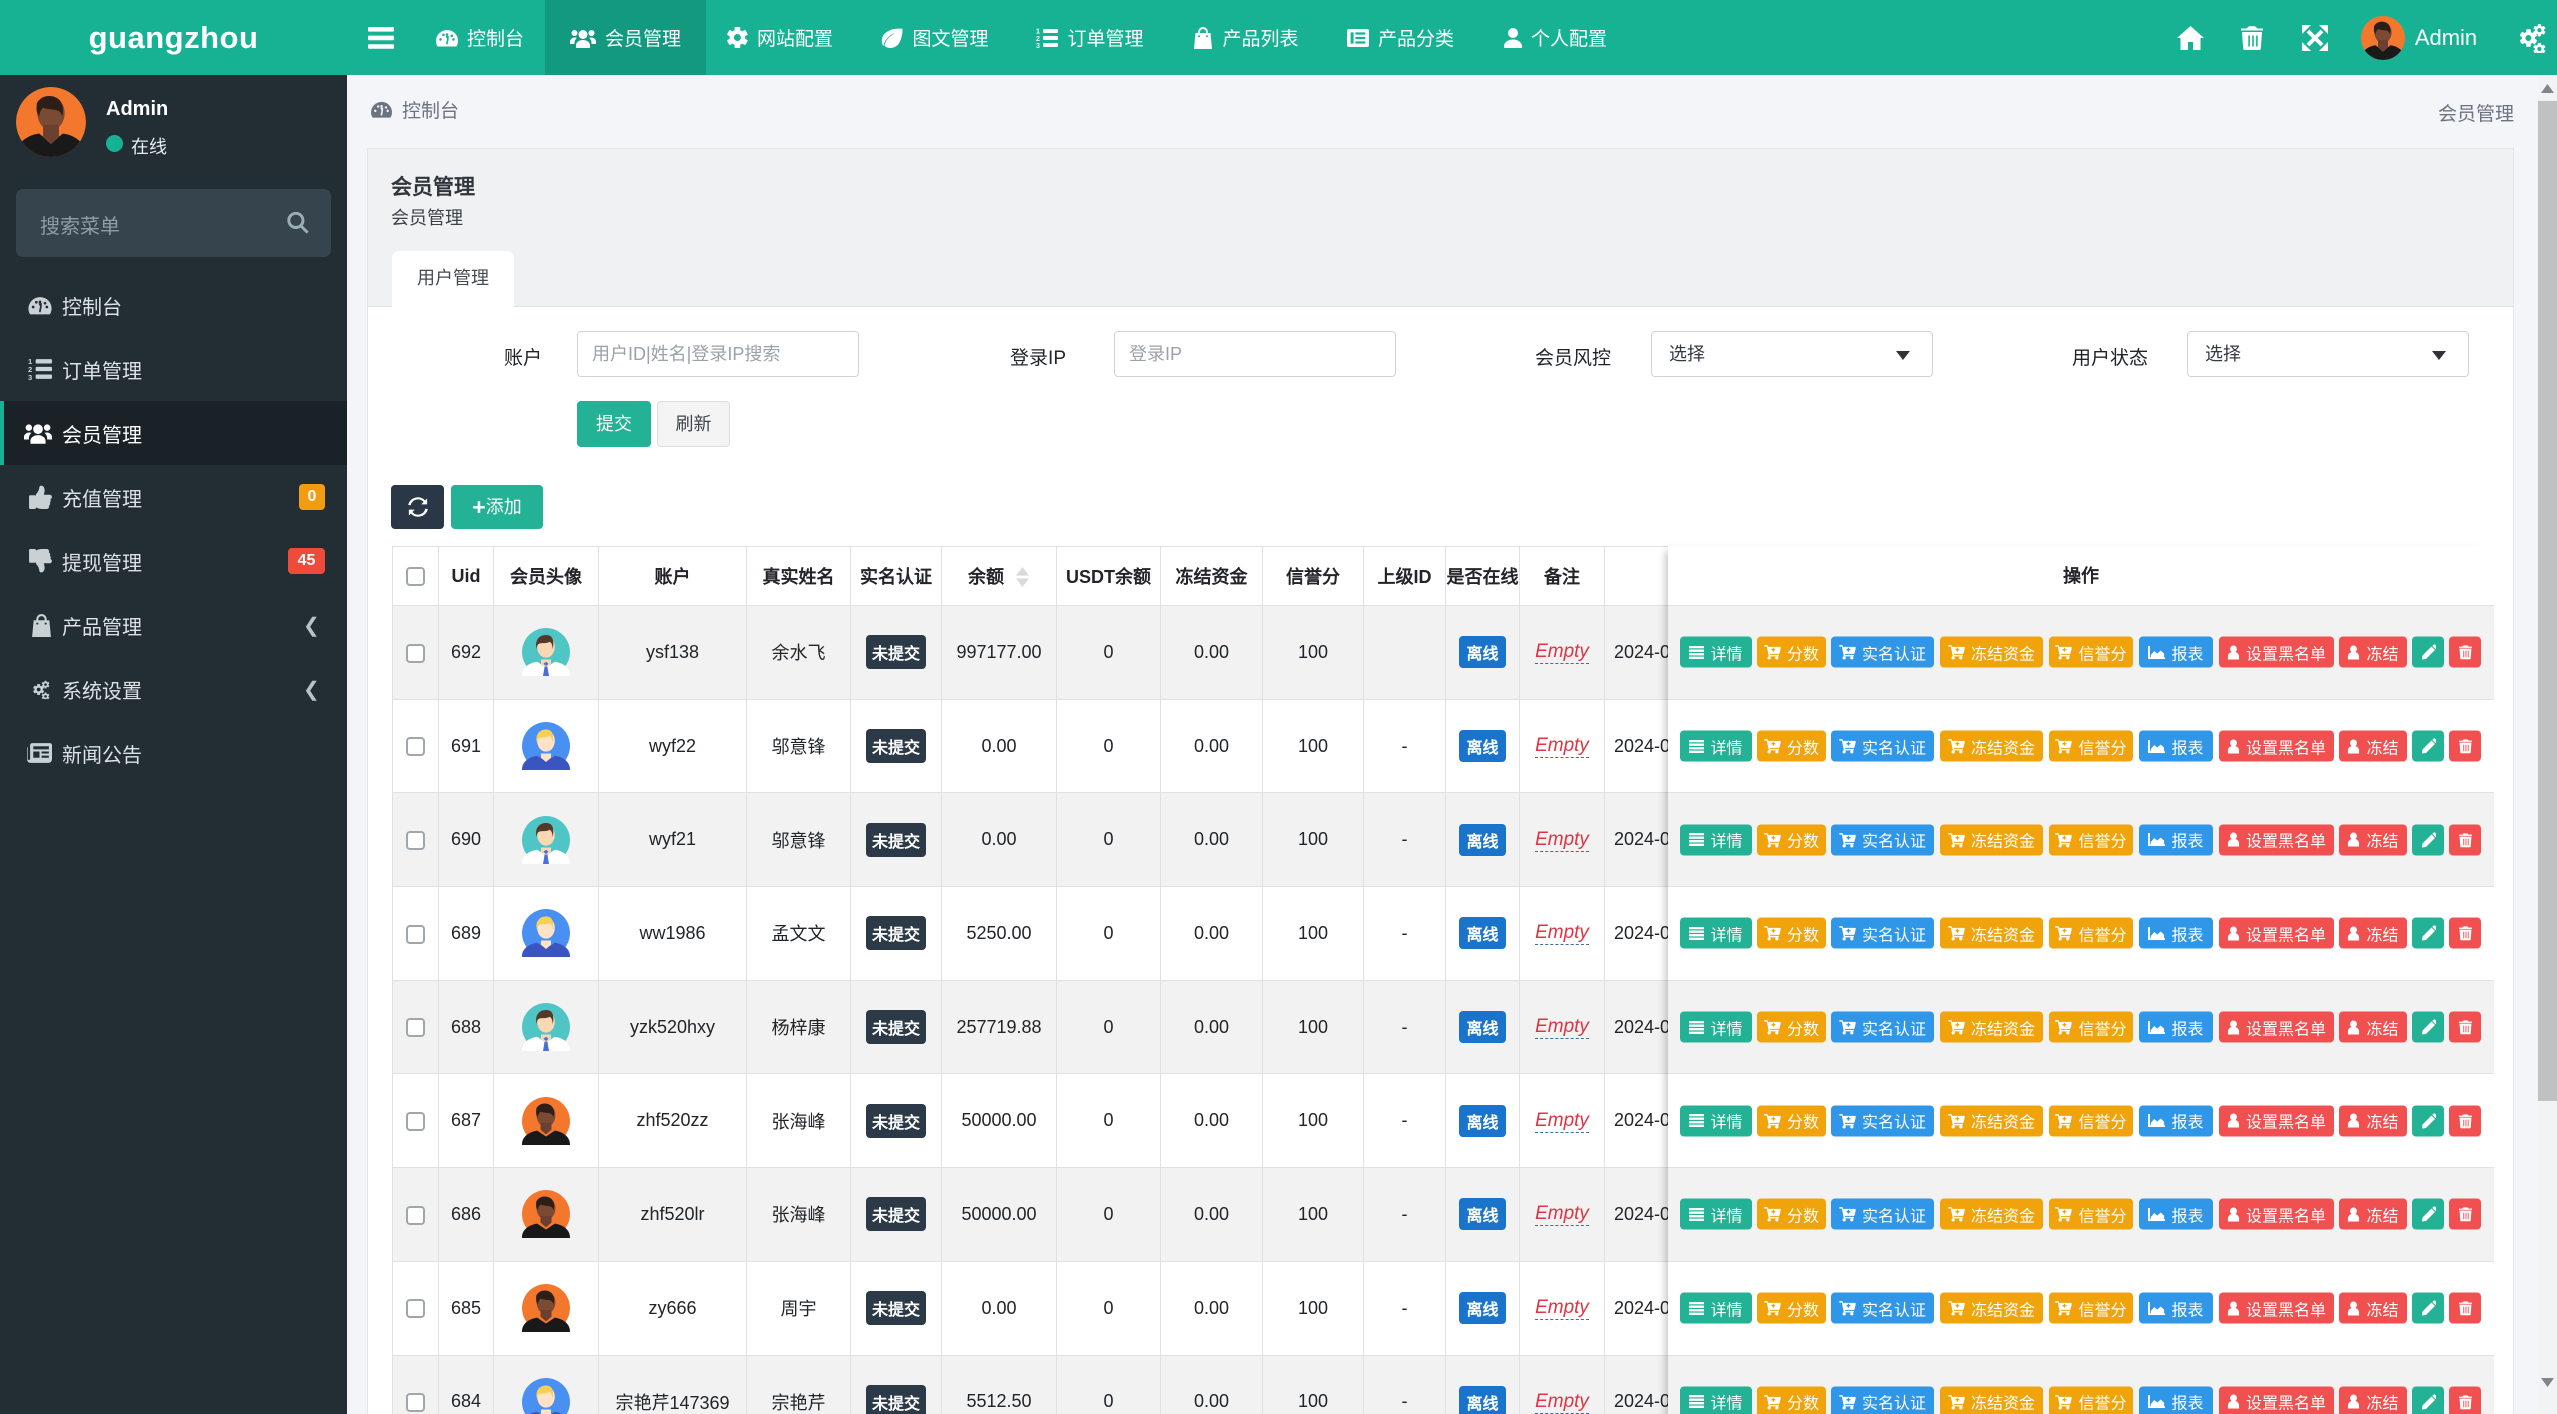 This screenshot has width=2557, height=1414. I want to click on svg-text: 2, so click(1038, 38).